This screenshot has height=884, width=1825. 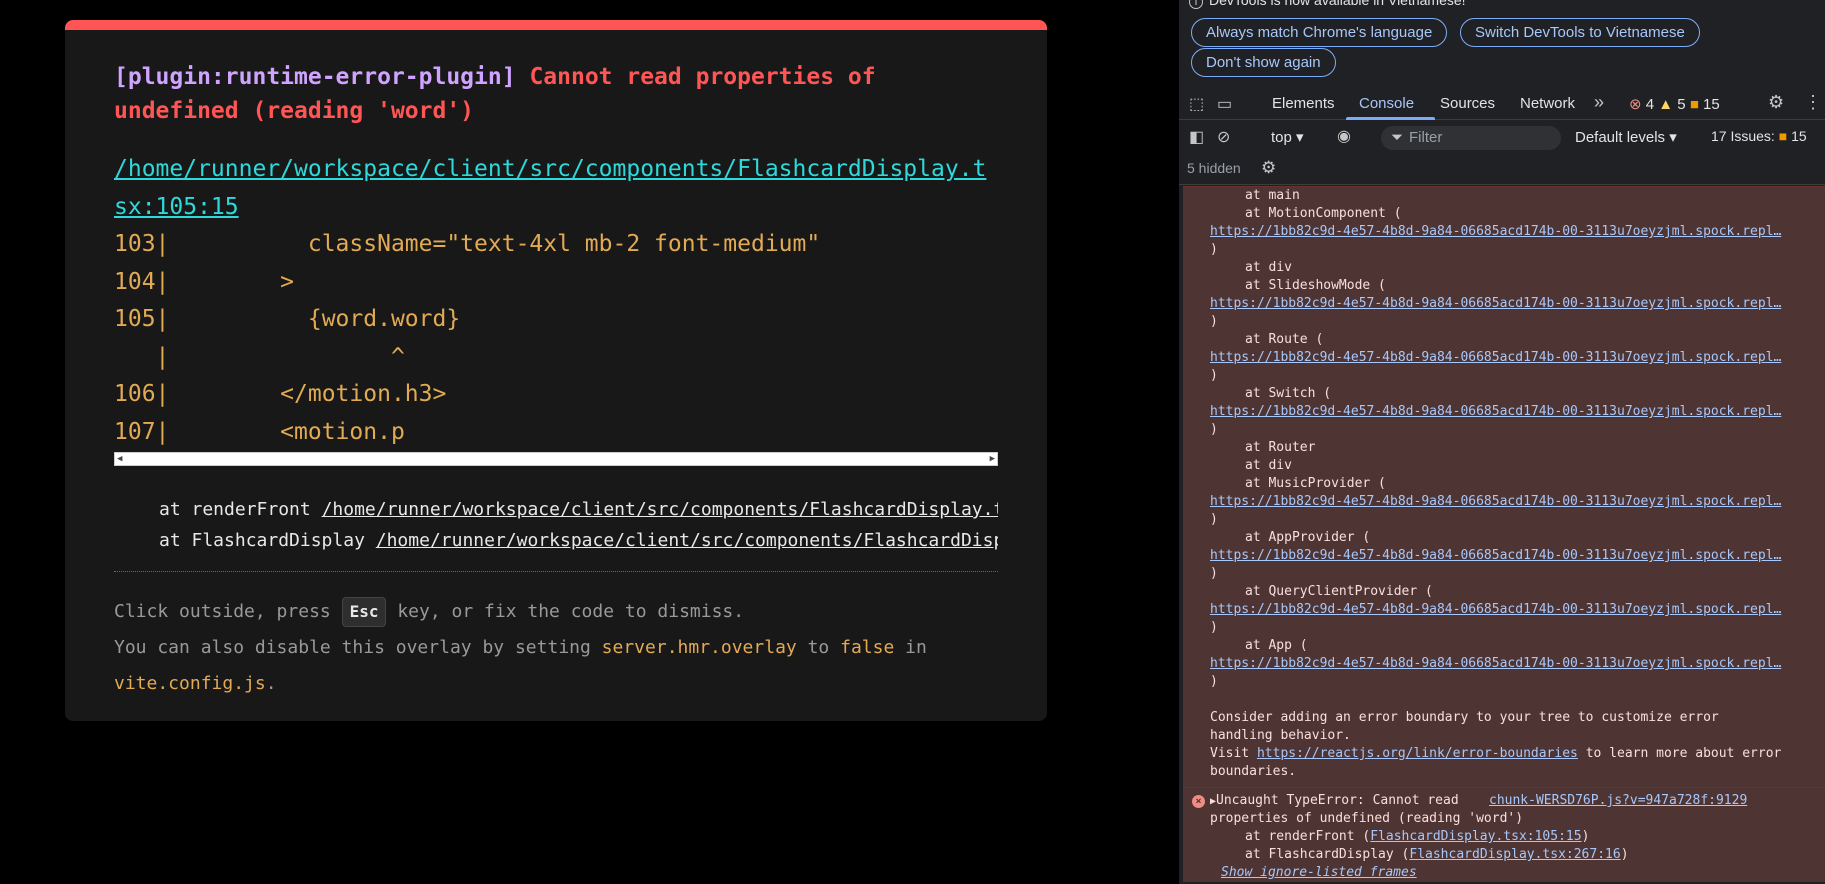 I want to click on context-selector: top ▾, so click(x=1287, y=137).